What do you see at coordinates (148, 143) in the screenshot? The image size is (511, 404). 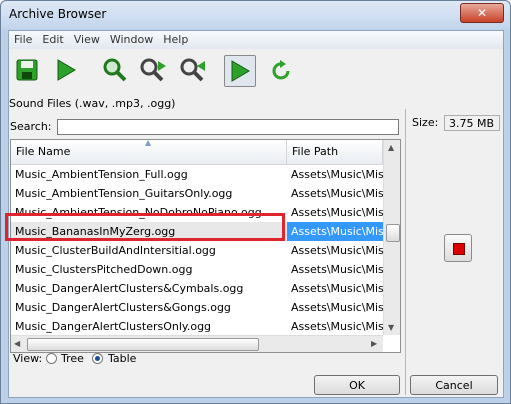 I see `sort-ascending-icon: ▲` at bounding box center [148, 143].